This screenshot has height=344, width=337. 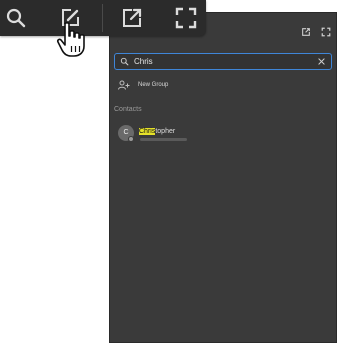 I want to click on new-group-label: New Group, so click(x=153, y=85).